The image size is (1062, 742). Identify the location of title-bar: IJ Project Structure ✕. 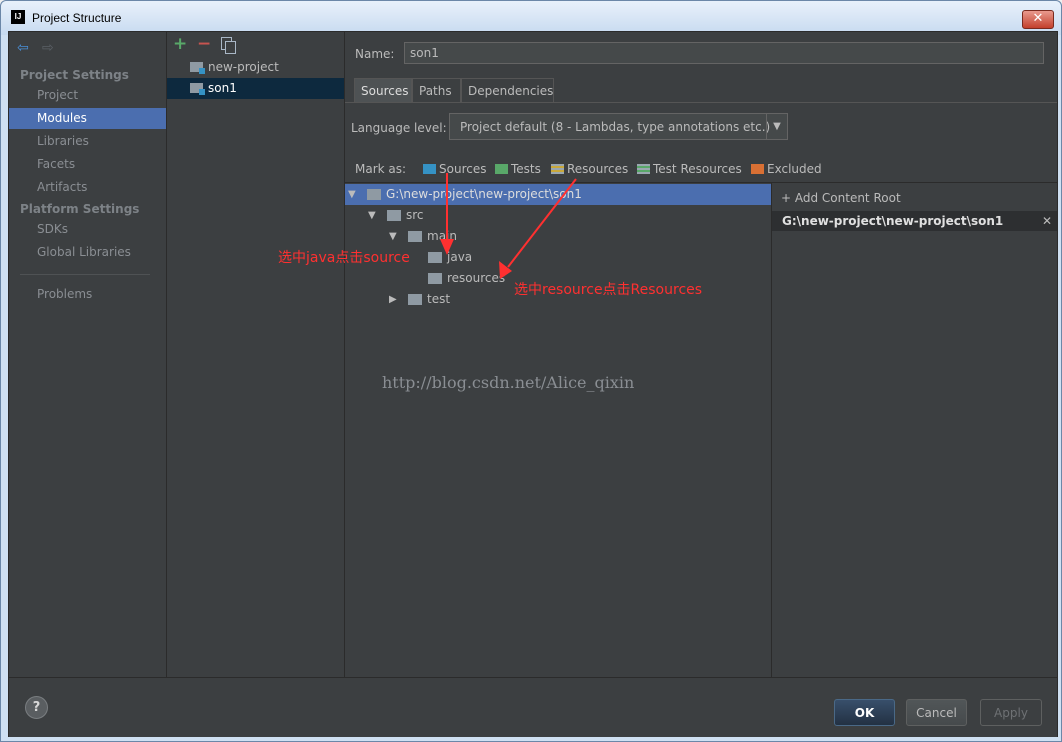
(531, 18).